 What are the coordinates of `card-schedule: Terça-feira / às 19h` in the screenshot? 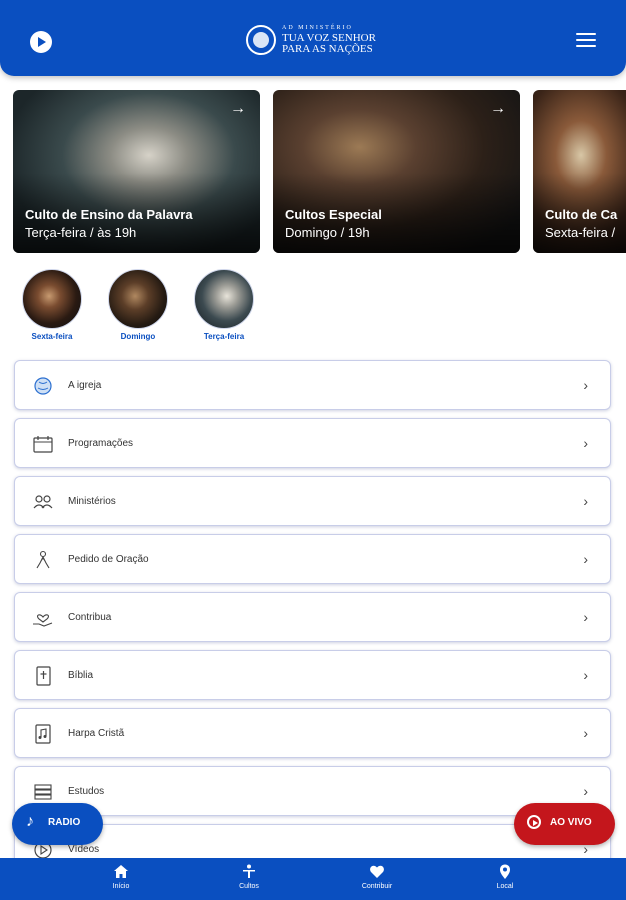 It's located at (81, 232).